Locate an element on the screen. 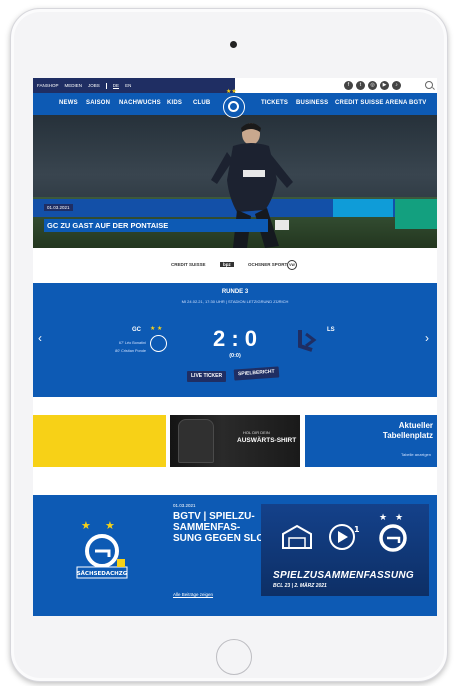  shirt-teaser-title: AUSWÄRTS-SHIRT is located at coordinates (267, 440).